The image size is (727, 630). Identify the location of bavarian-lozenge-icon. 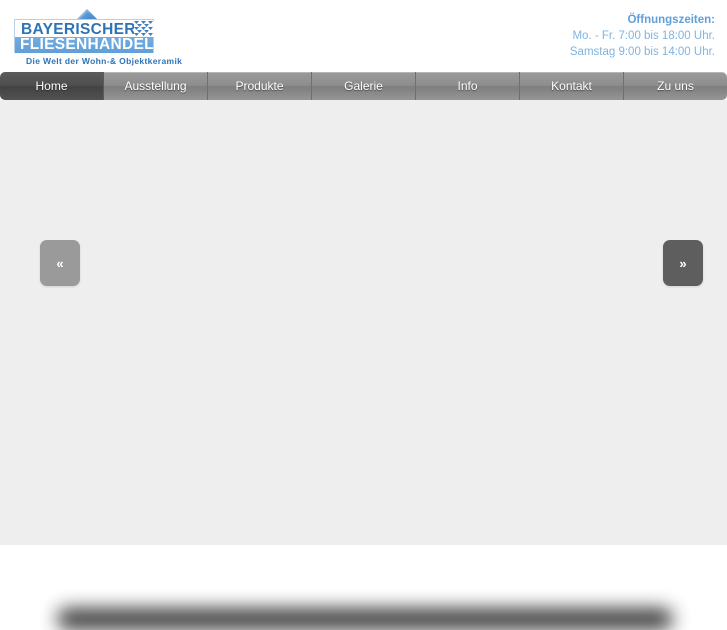
(144, 29).